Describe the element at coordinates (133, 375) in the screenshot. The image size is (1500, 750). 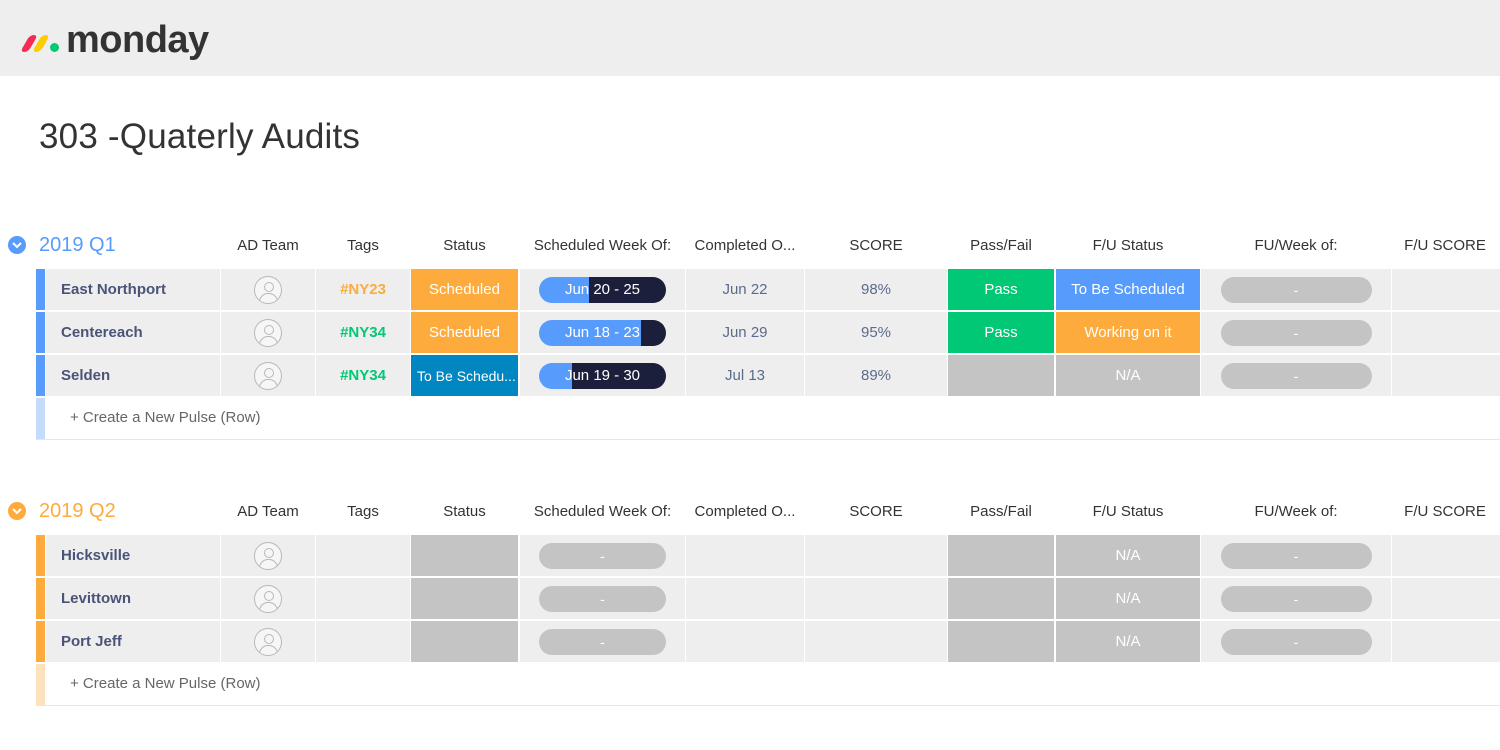
I see `row-name: Selden` at that location.